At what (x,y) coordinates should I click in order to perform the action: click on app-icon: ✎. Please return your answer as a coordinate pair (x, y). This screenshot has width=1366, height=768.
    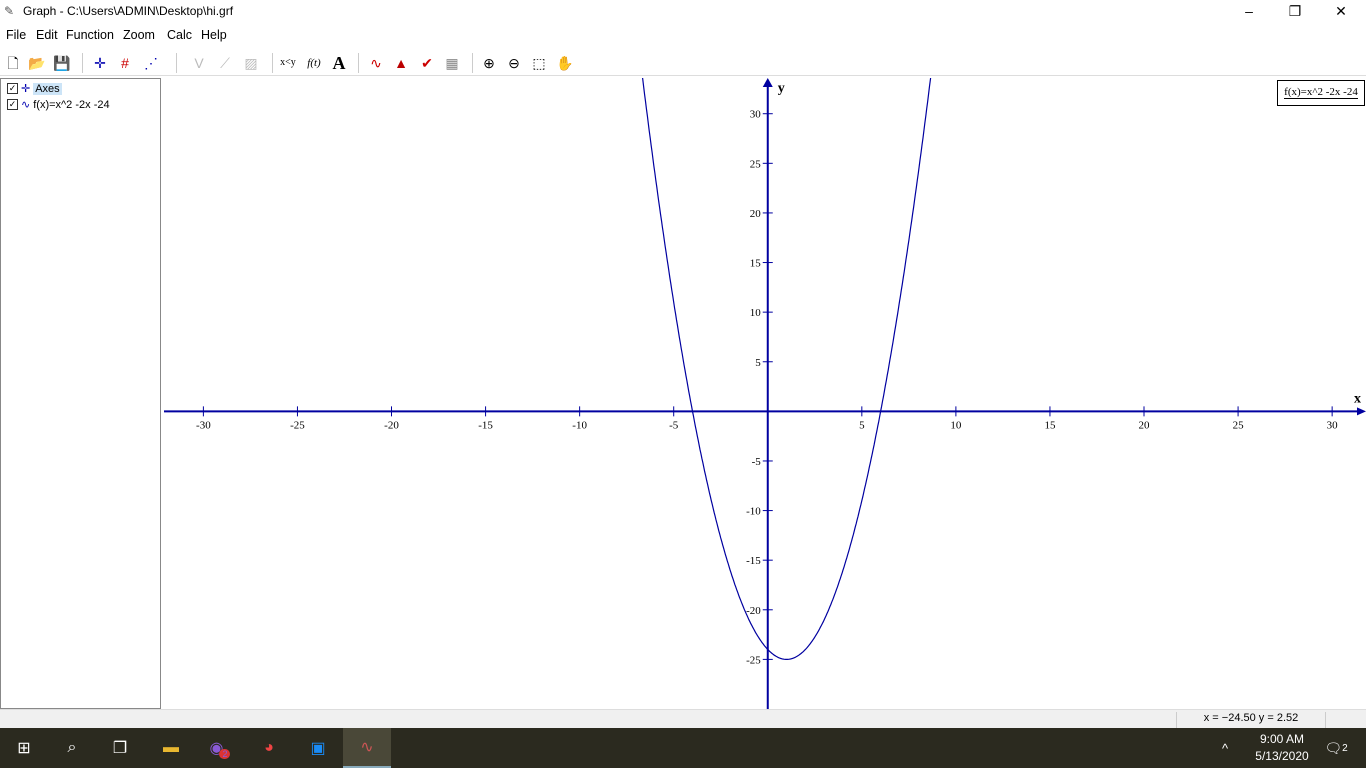
    Looking at the image, I should click on (9, 11).